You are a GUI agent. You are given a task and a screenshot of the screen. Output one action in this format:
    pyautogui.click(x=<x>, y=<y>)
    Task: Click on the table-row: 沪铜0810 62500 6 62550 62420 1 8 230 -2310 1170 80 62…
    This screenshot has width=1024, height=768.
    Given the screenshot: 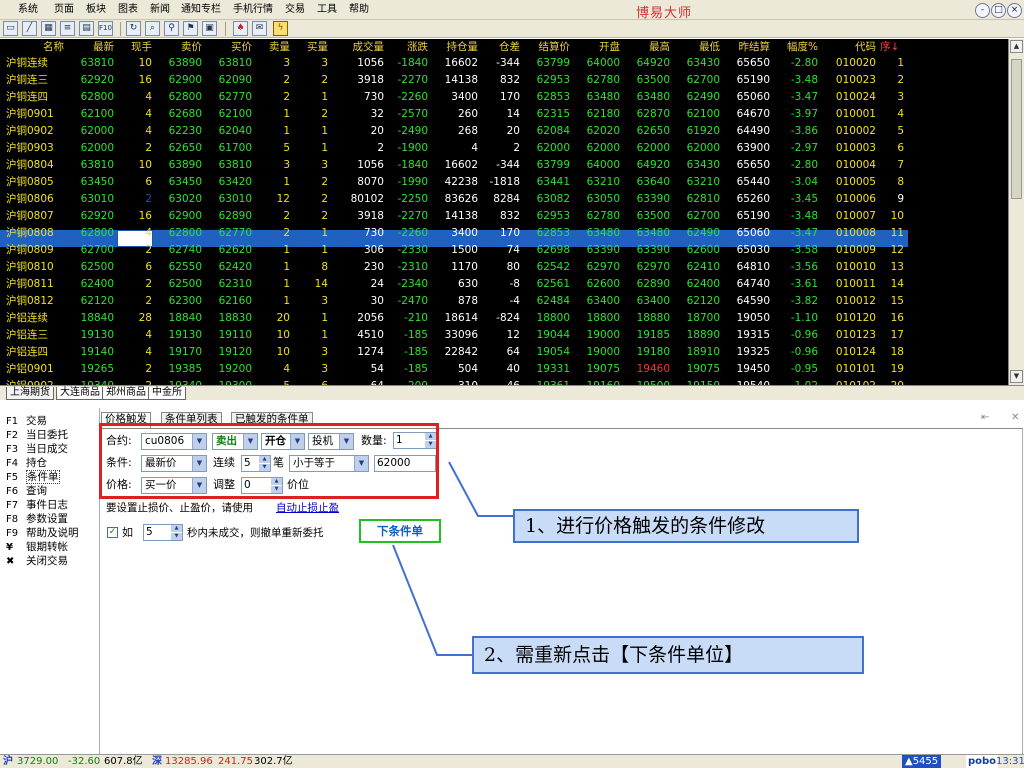 What is the action you would take?
    pyautogui.click(x=454, y=267)
    